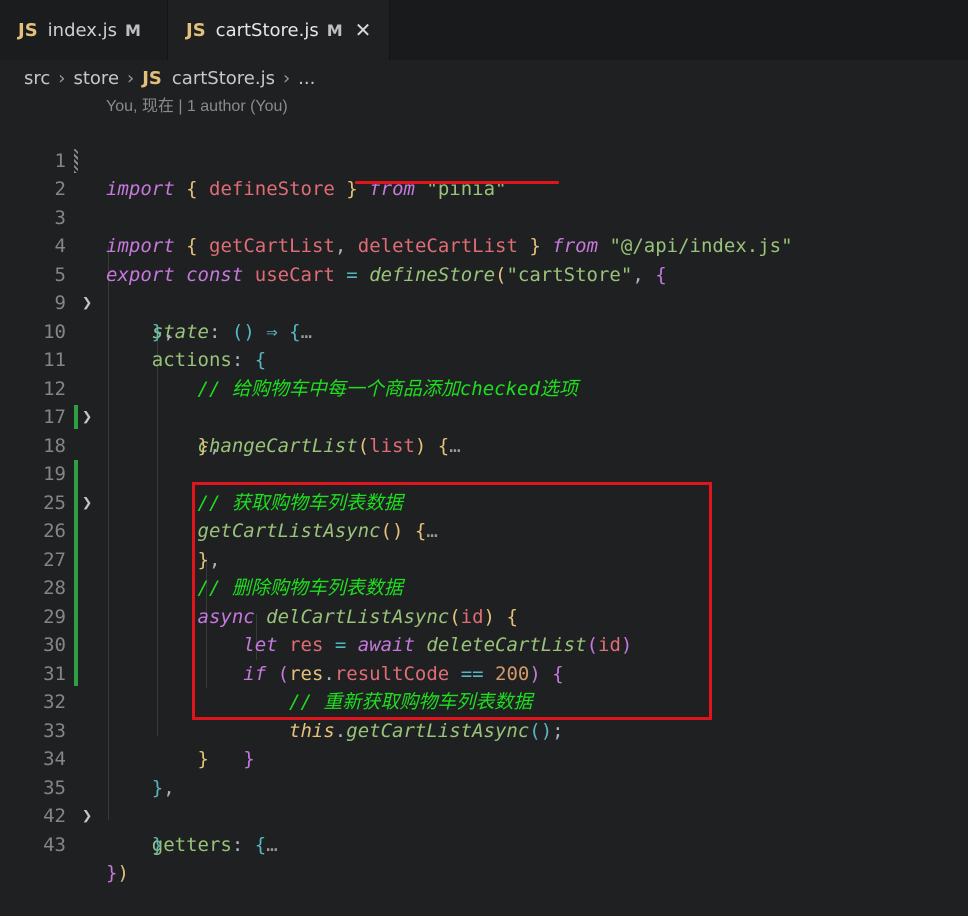  Describe the element at coordinates (484, 758) in the screenshot. I see `code-line: 34 },` at that location.